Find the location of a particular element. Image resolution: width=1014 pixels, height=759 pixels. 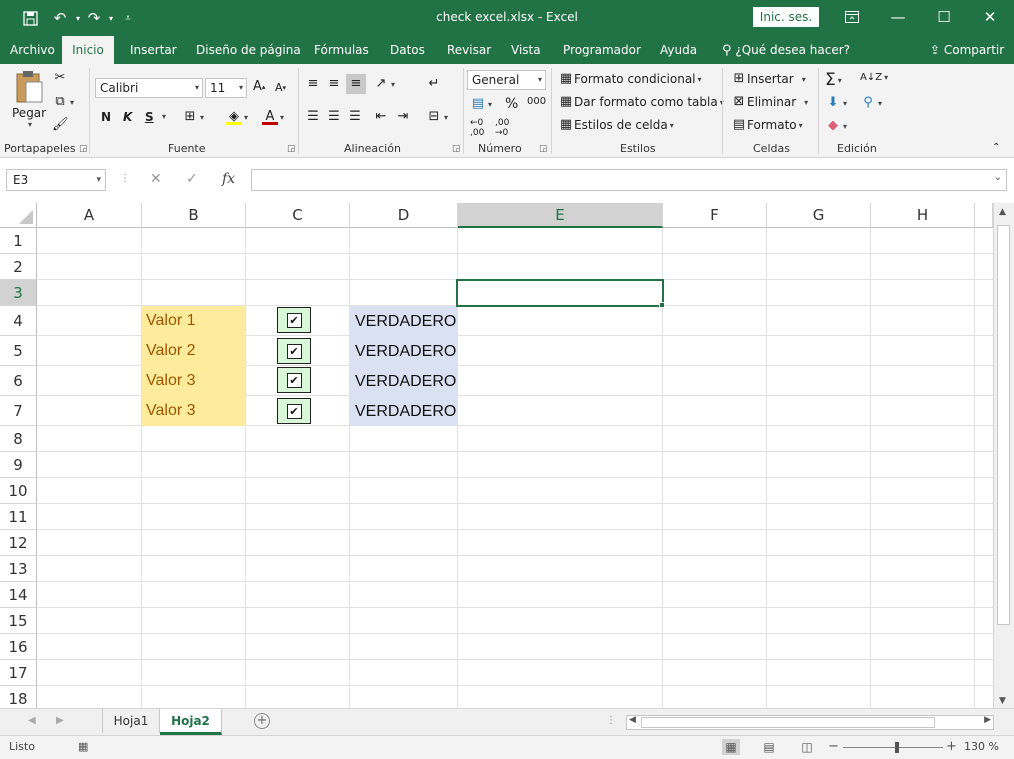

row-header-1: 1 is located at coordinates (18, 241).